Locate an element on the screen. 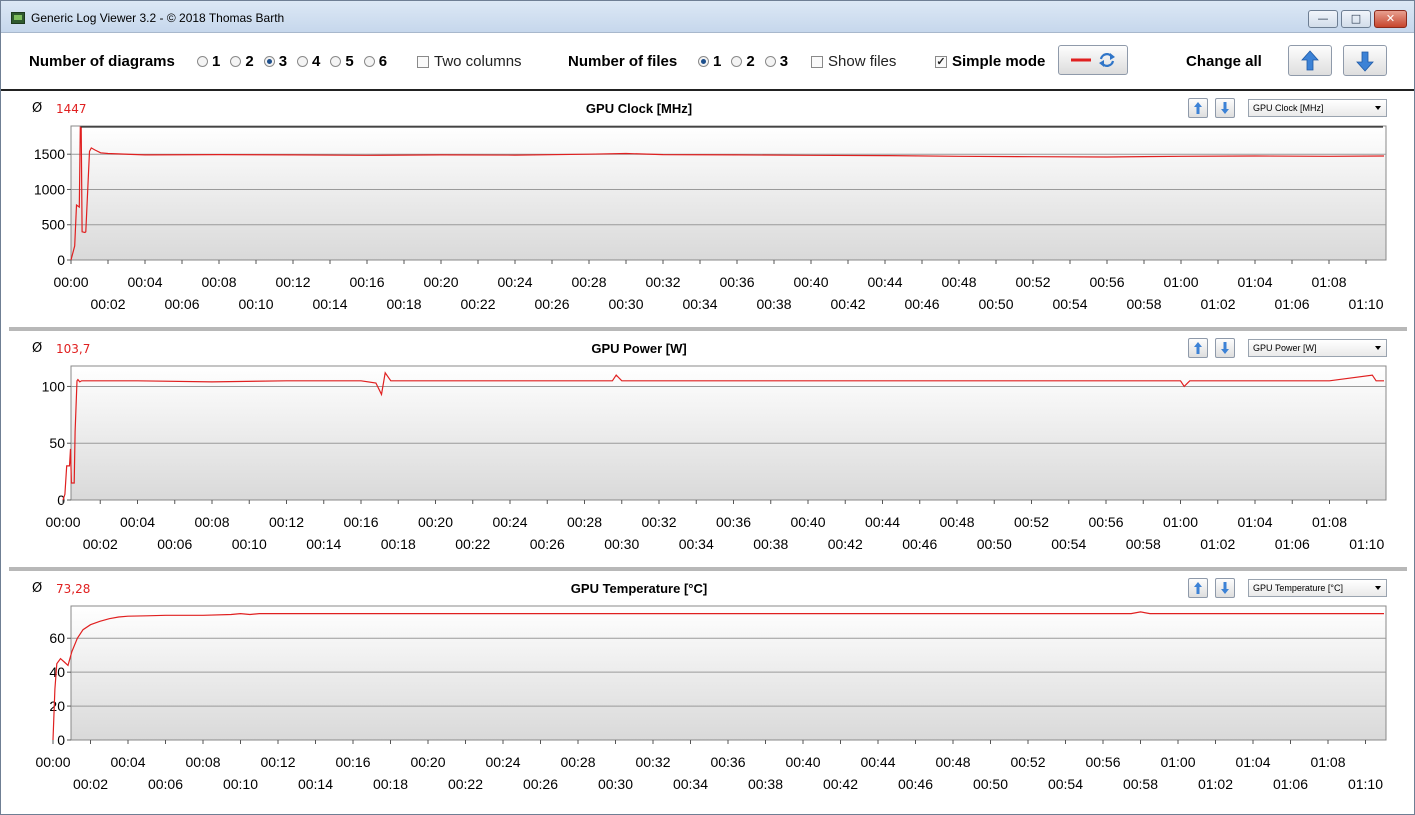 This screenshot has height=815, width=1415. y-tick-label: 60 is located at coordinates (57, 638).